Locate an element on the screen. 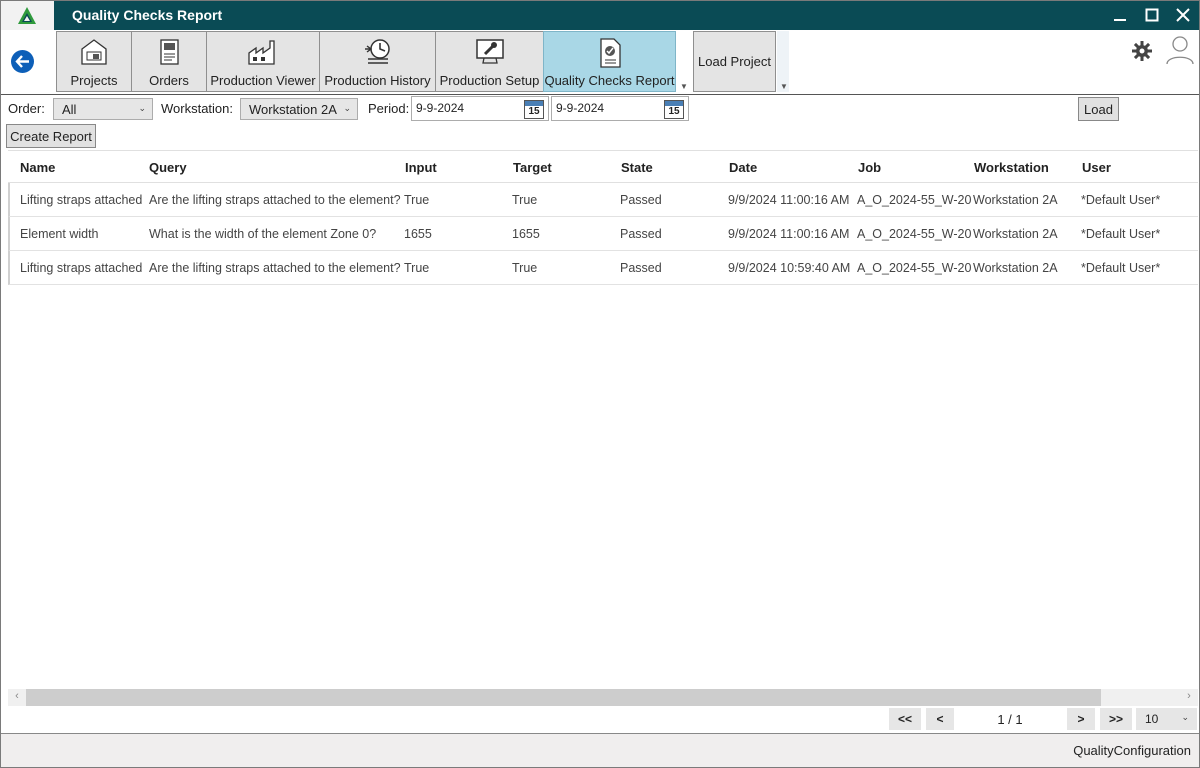 This screenshot has height=768, width=1200. tab-projects: Projects is located at coordinates (94, 61).